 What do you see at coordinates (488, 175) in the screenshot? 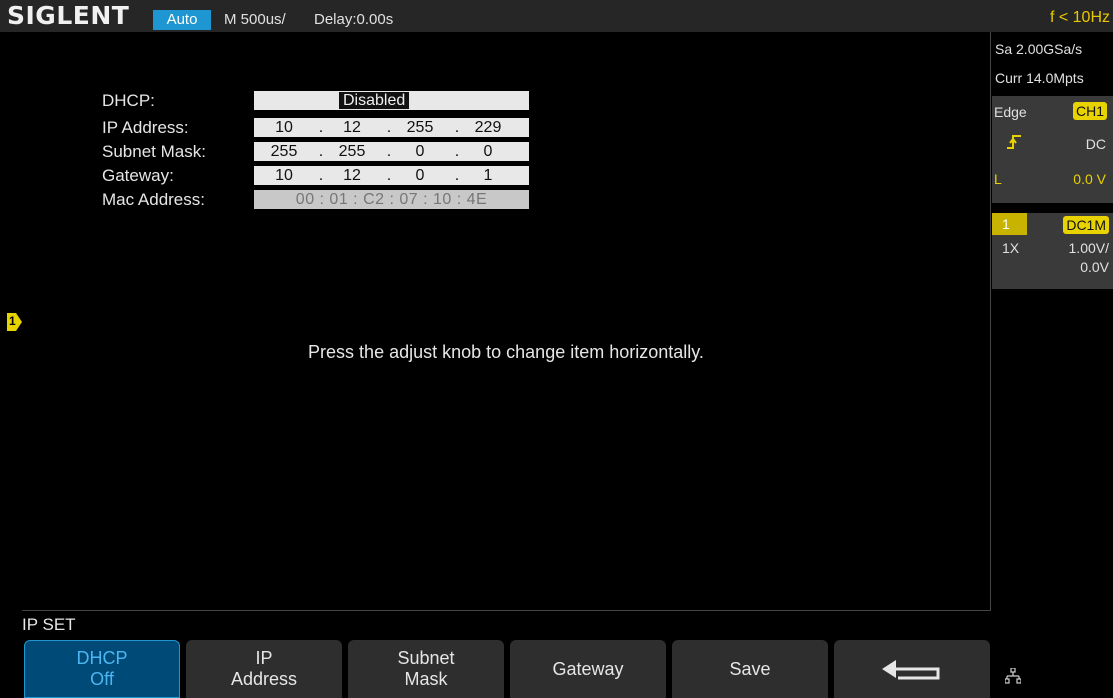
I see `gateway-octet-4: 1` at bounding box center [488, 175].